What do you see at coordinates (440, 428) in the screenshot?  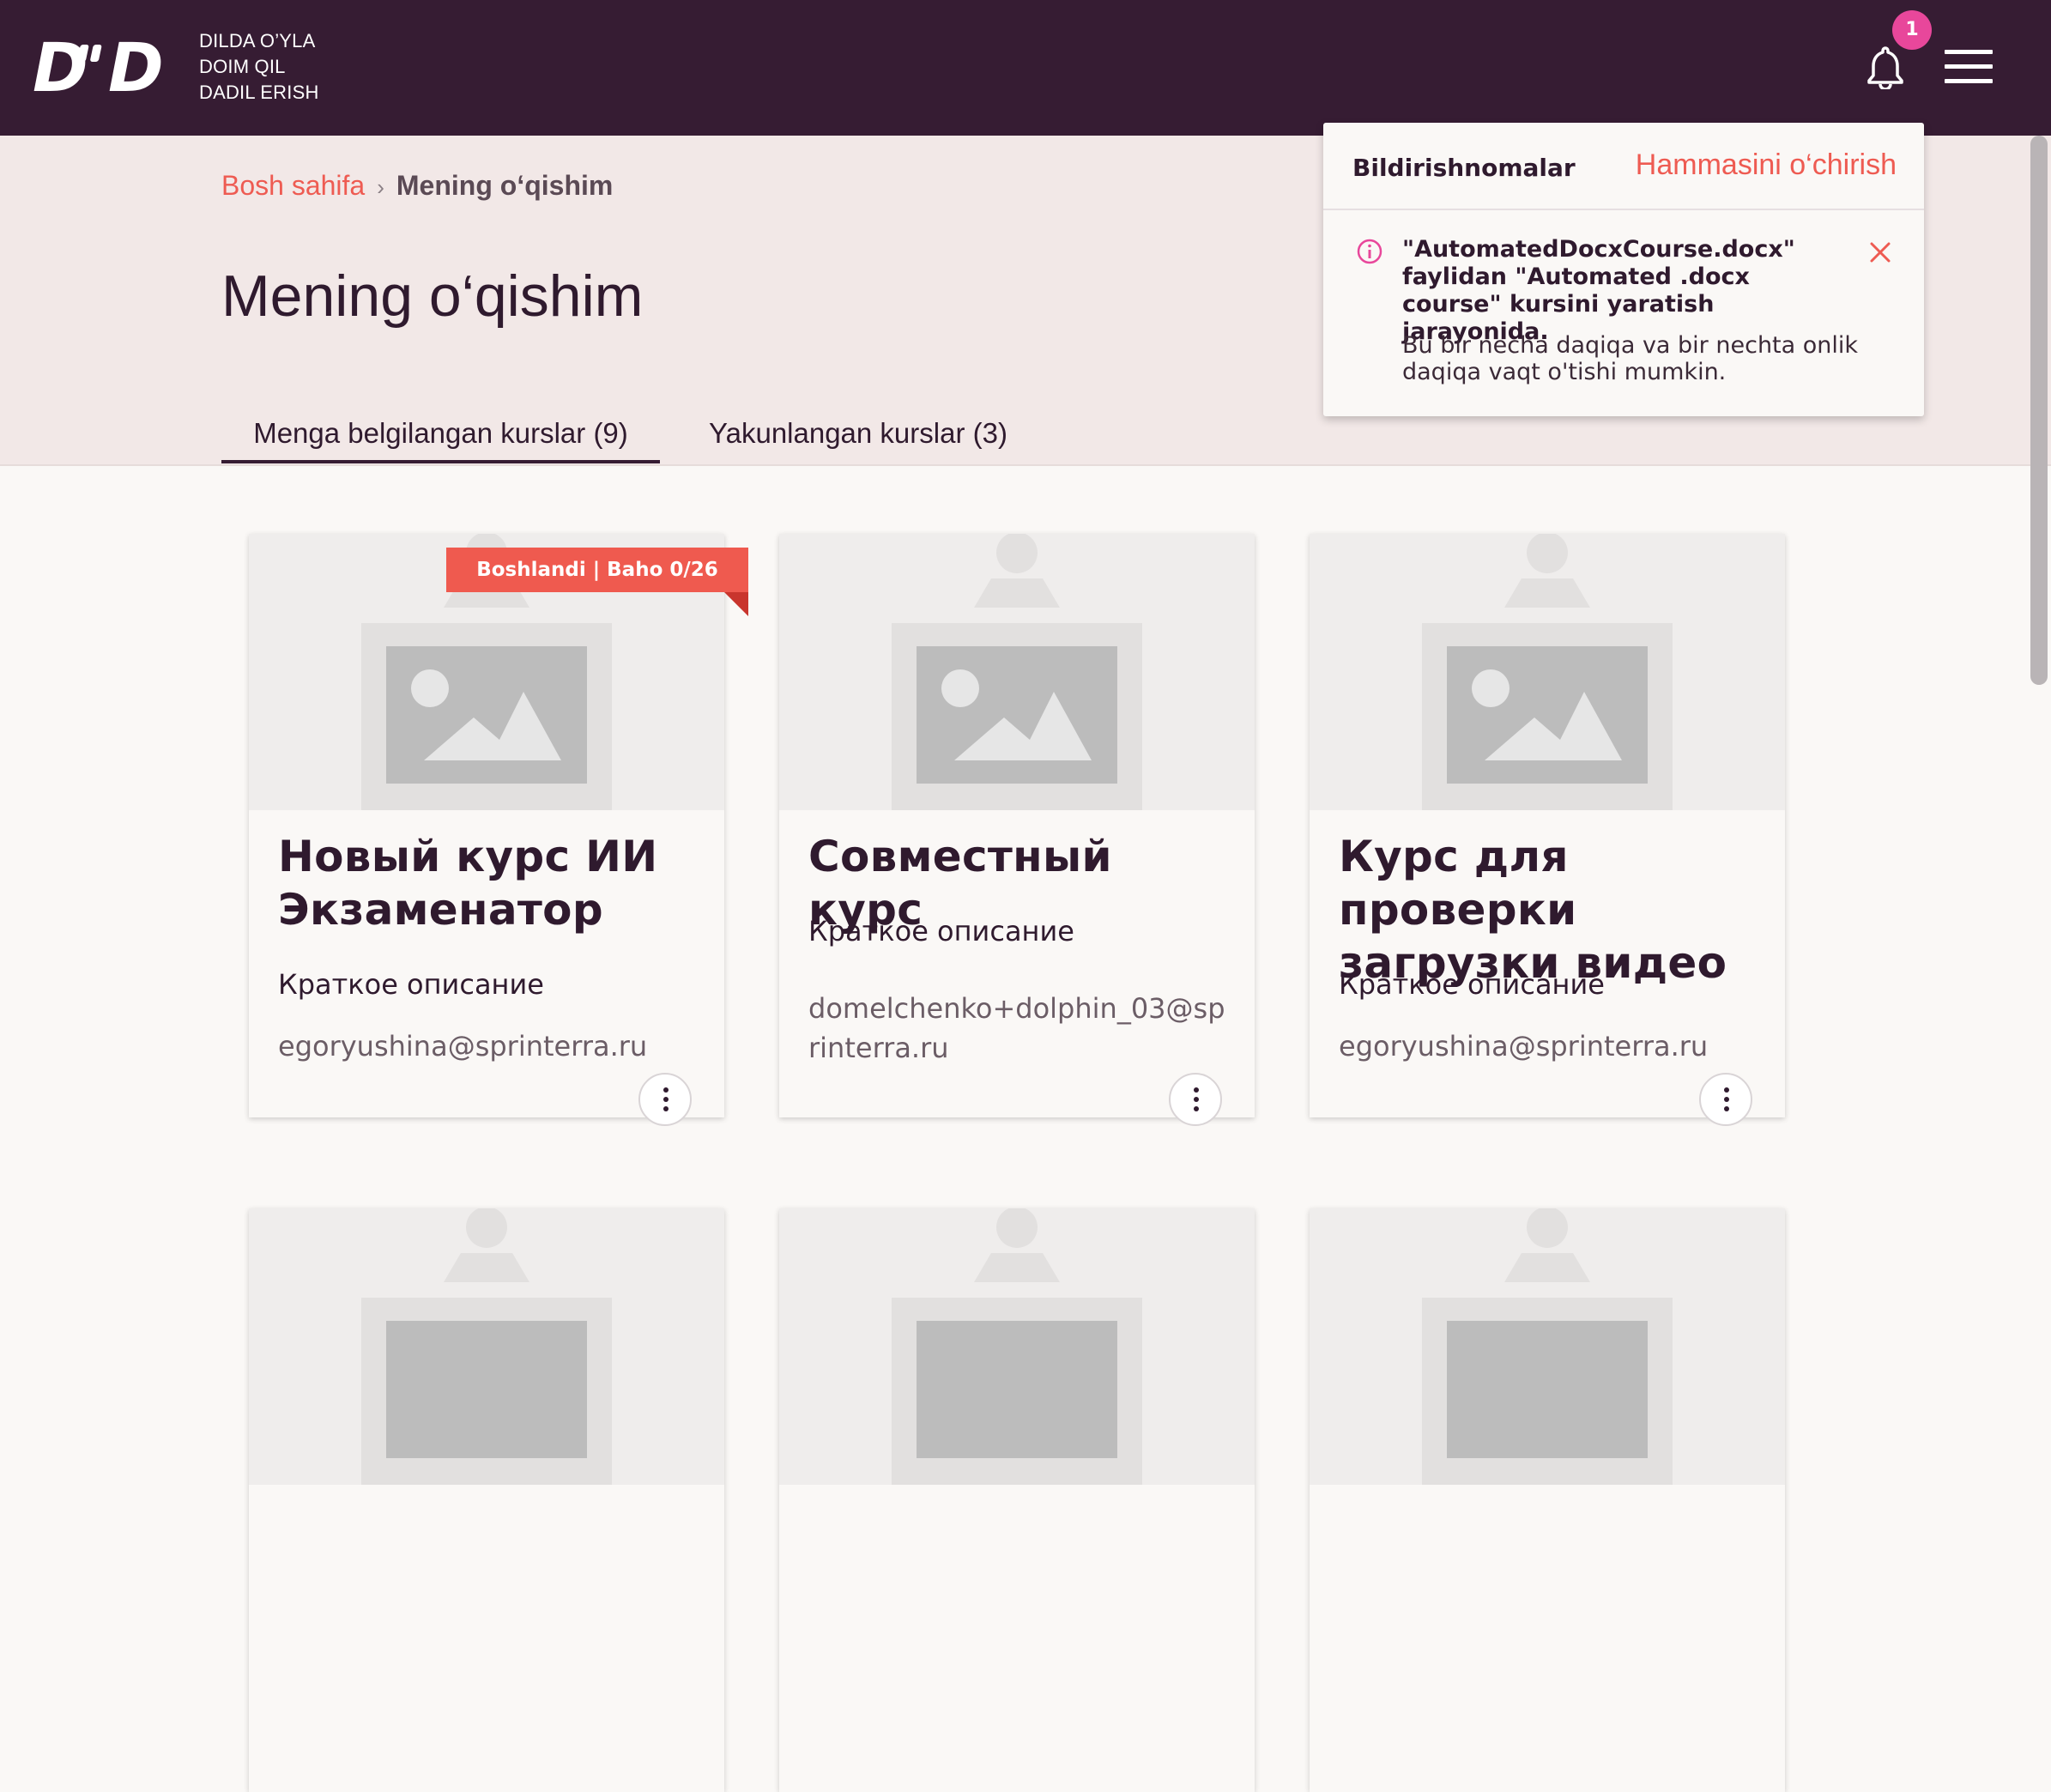 I see `tab-assigned-courses: Menga belgilangan kurslar (9)` at bounding box center [440, 428].